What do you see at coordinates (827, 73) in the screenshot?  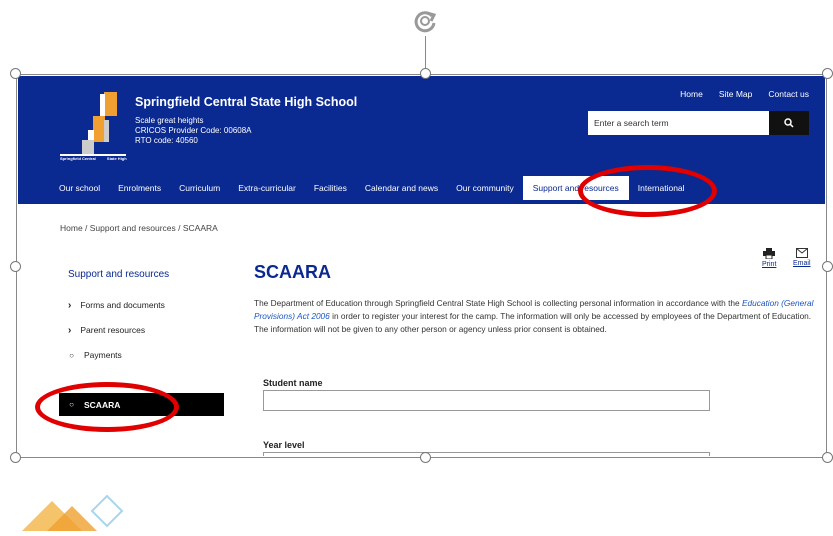 I see `resize-handle-top-right` at bounding box center [827, 73].